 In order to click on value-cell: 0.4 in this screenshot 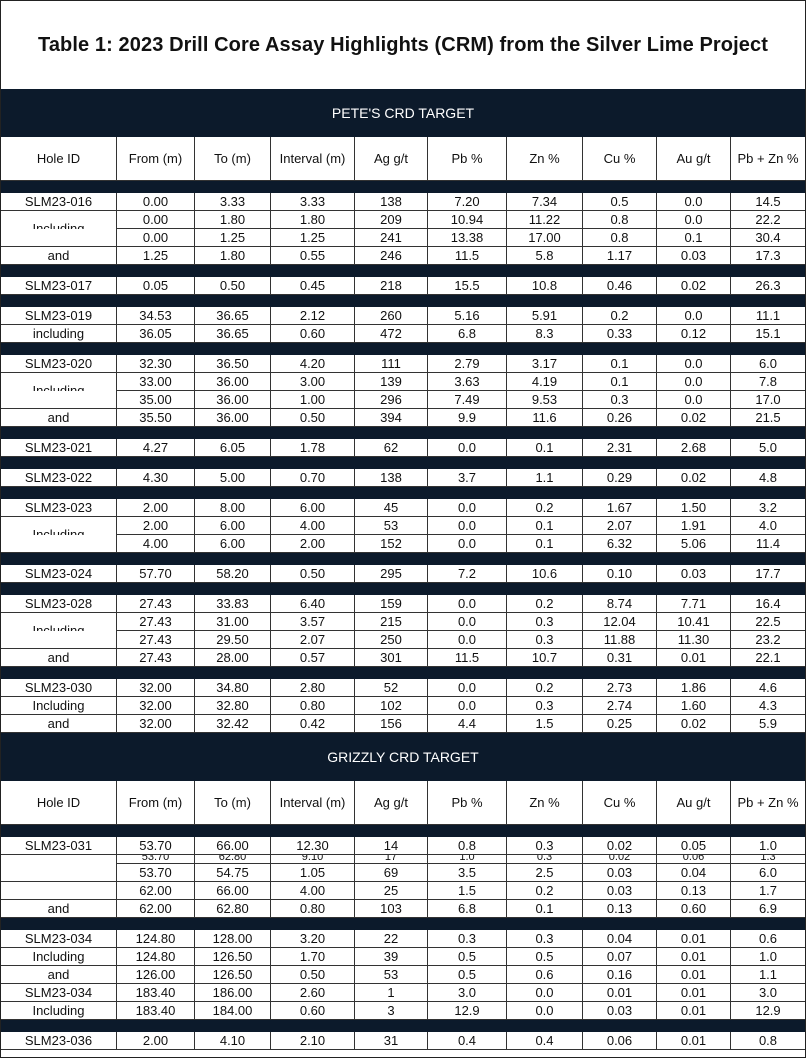, I will do `click(545, 1040)`.